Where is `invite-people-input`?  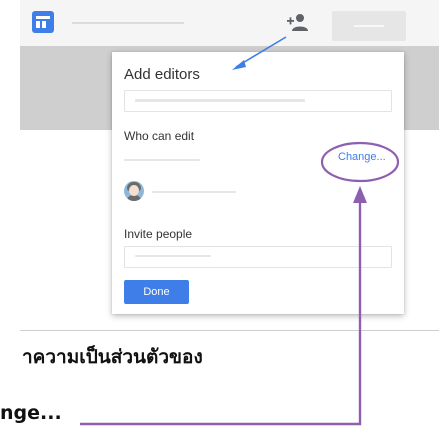
invite-people-input is located at coordinates (258, 257).